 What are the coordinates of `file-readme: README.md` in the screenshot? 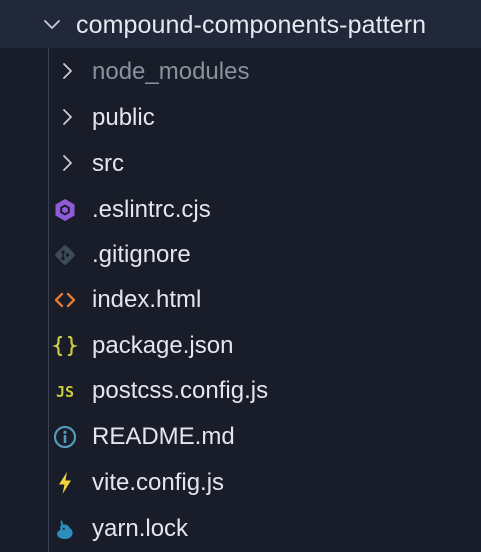 It's located at (240, 436).